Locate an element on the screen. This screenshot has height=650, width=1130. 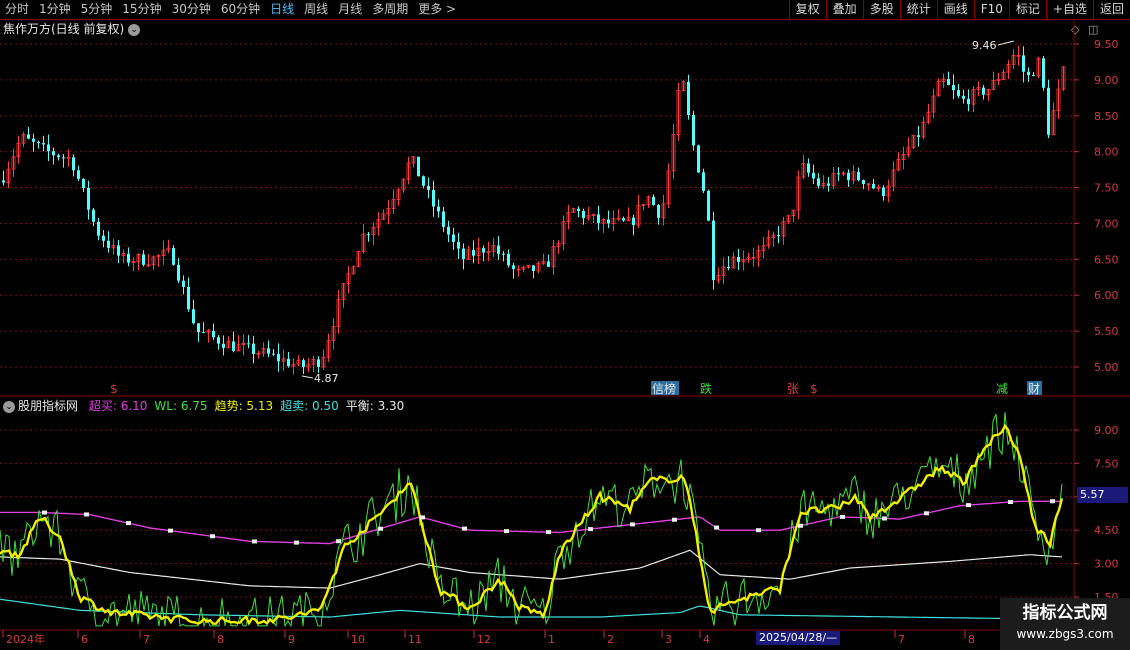
watermark-title: 指标公式网 is located at coordinates (1065, 613).